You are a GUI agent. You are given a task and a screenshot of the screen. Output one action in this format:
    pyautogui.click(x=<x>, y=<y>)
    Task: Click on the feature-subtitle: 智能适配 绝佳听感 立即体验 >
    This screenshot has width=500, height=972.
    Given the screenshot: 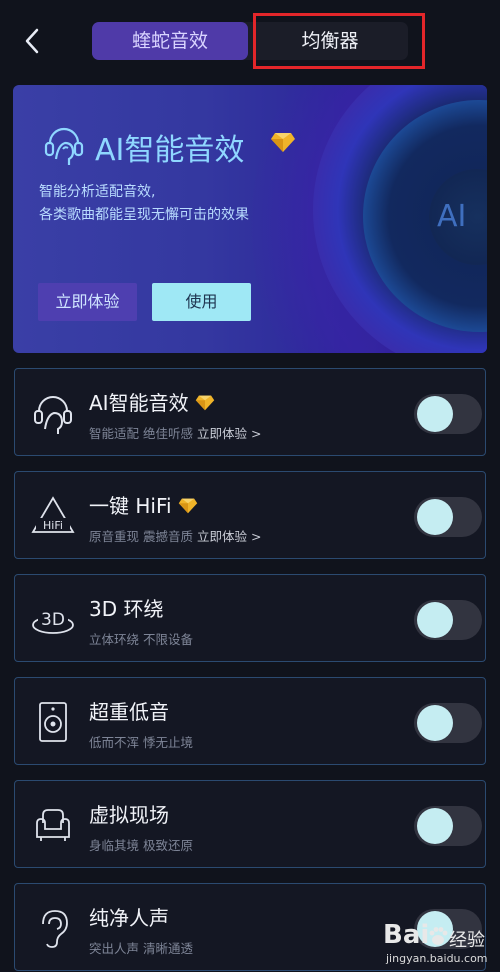 What is the action you would take?
    pyautogui.click(x=175, y=432)
    